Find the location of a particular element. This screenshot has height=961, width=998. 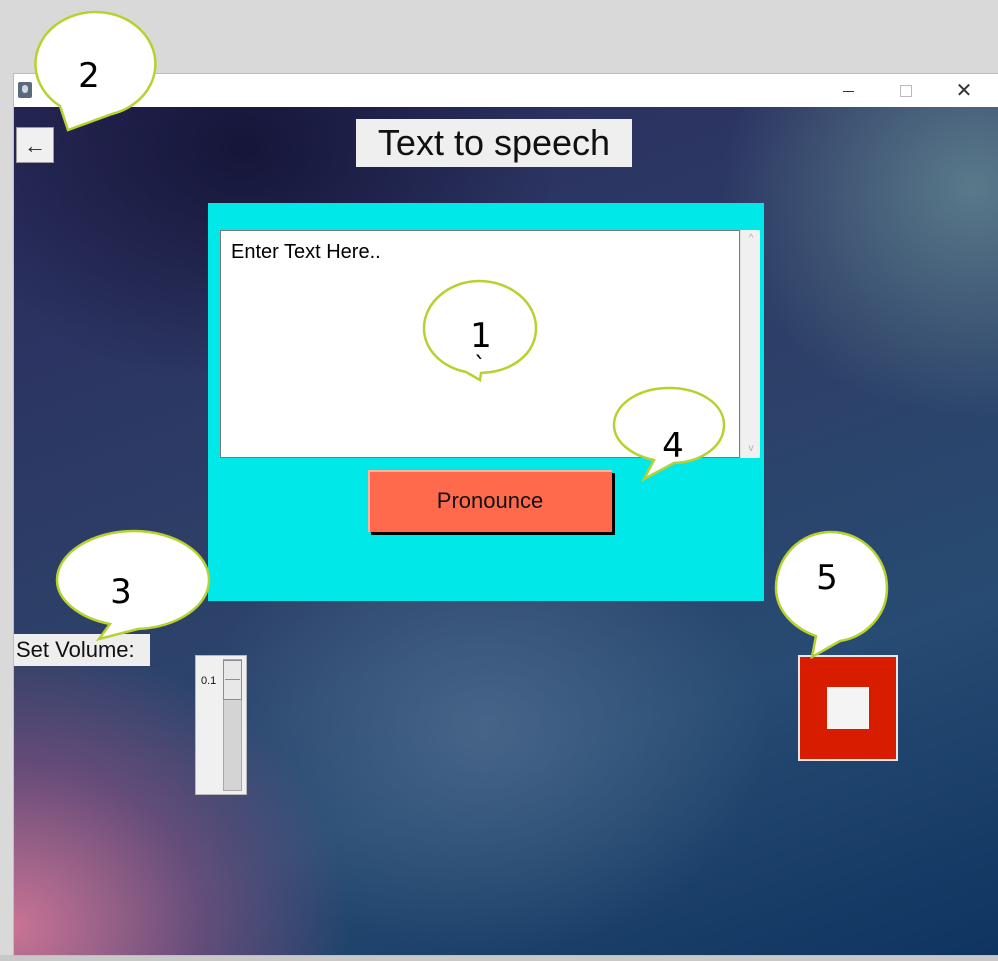

text-input-area: Enter Text Here.. is located at coordinates (480, 344).